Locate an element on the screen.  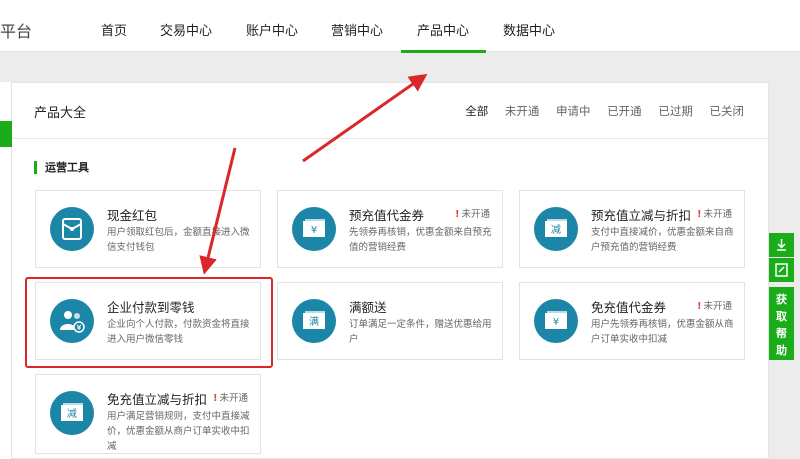
left-sidebar-active-marker is located at coordinates (6, 134).